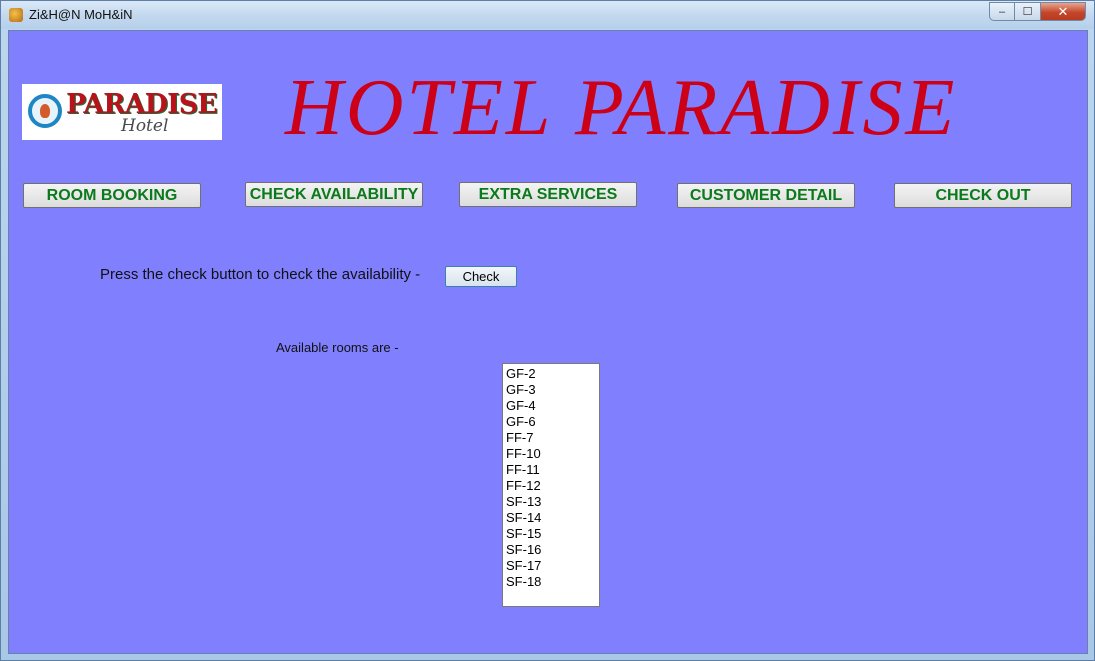 Image resolution: width=1095 pixels, height=661 pixels. What do you see at coordinates (766, 195) in the screenshot?
I see `customer-detail-button: CUSTOMER DETAIL` at bounding box center [766, 195].